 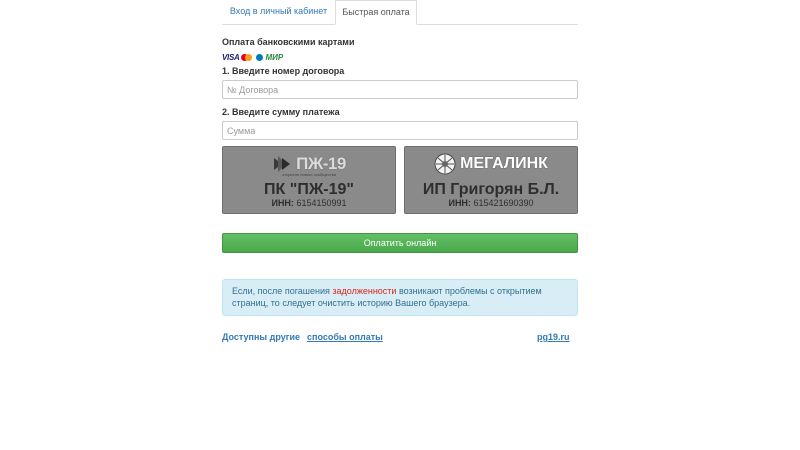 I want to click on tab-bar: Вход в личный кабинет Быстрая оплата, so click(x=400, y=12).